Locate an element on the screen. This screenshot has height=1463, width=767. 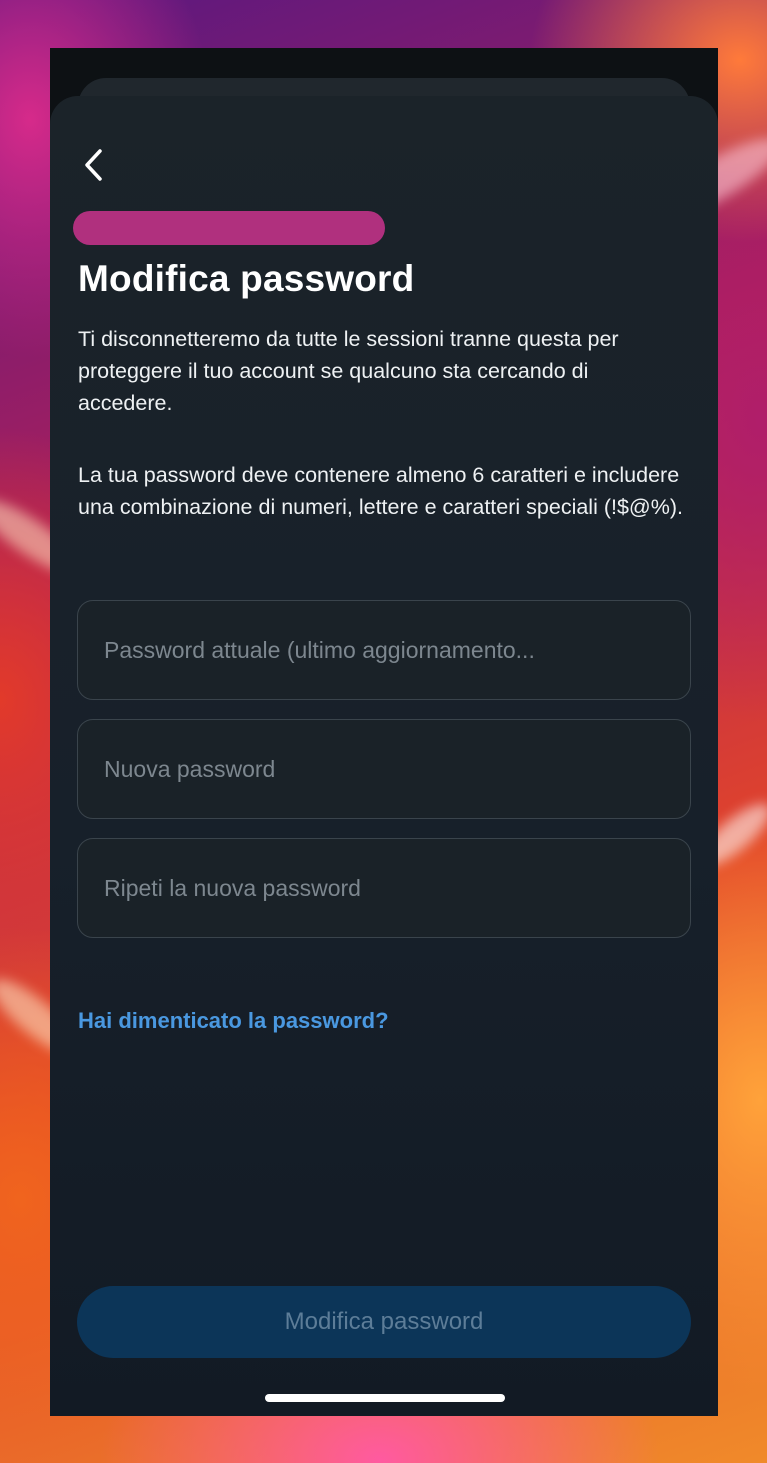
repeat-password-input is located at coordinates (384, 888).